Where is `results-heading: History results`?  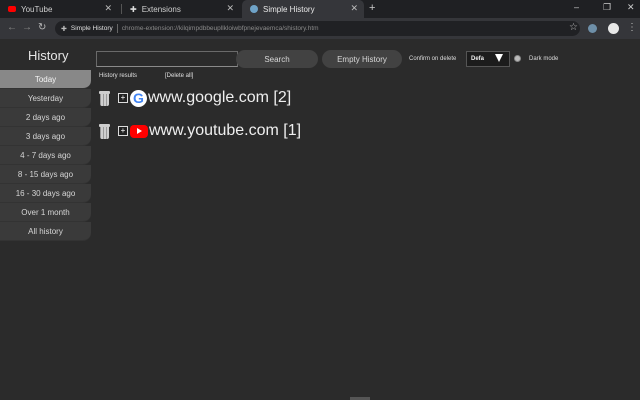 results-heading: History results is located at coordinates (118, 76).